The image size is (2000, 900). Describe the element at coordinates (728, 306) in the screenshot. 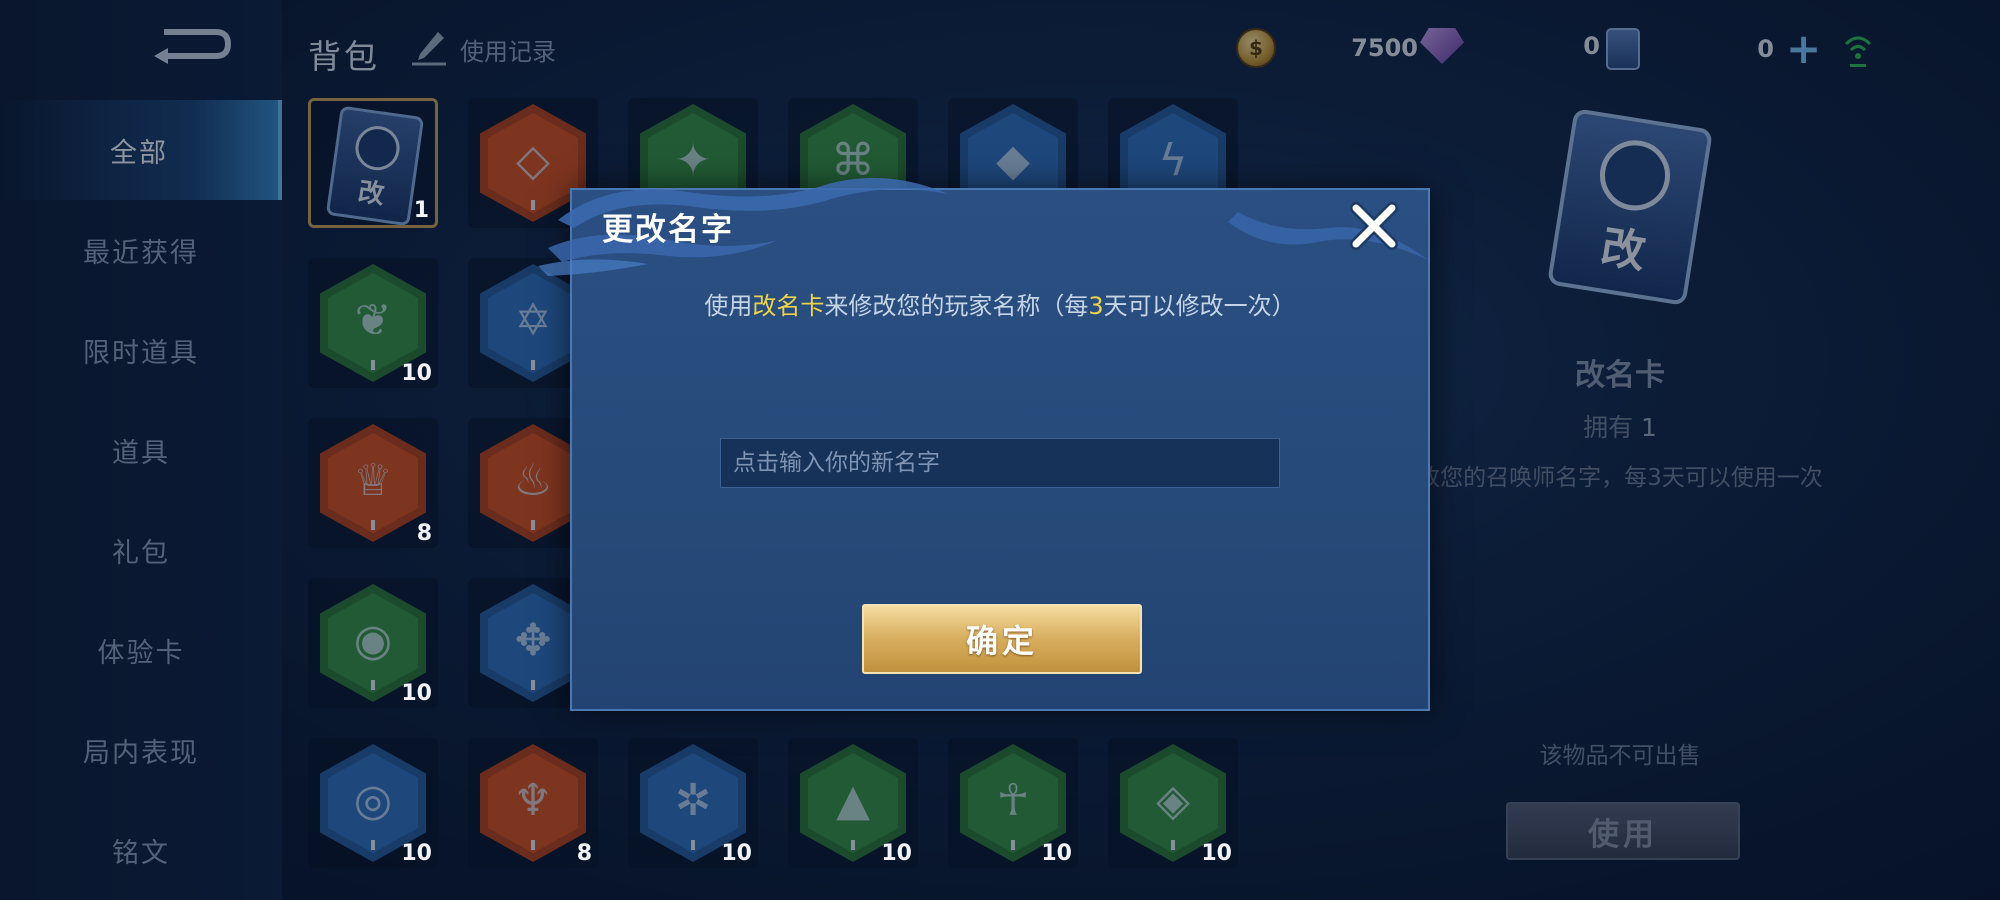

I see `msg-prefix: 使用` at that location.